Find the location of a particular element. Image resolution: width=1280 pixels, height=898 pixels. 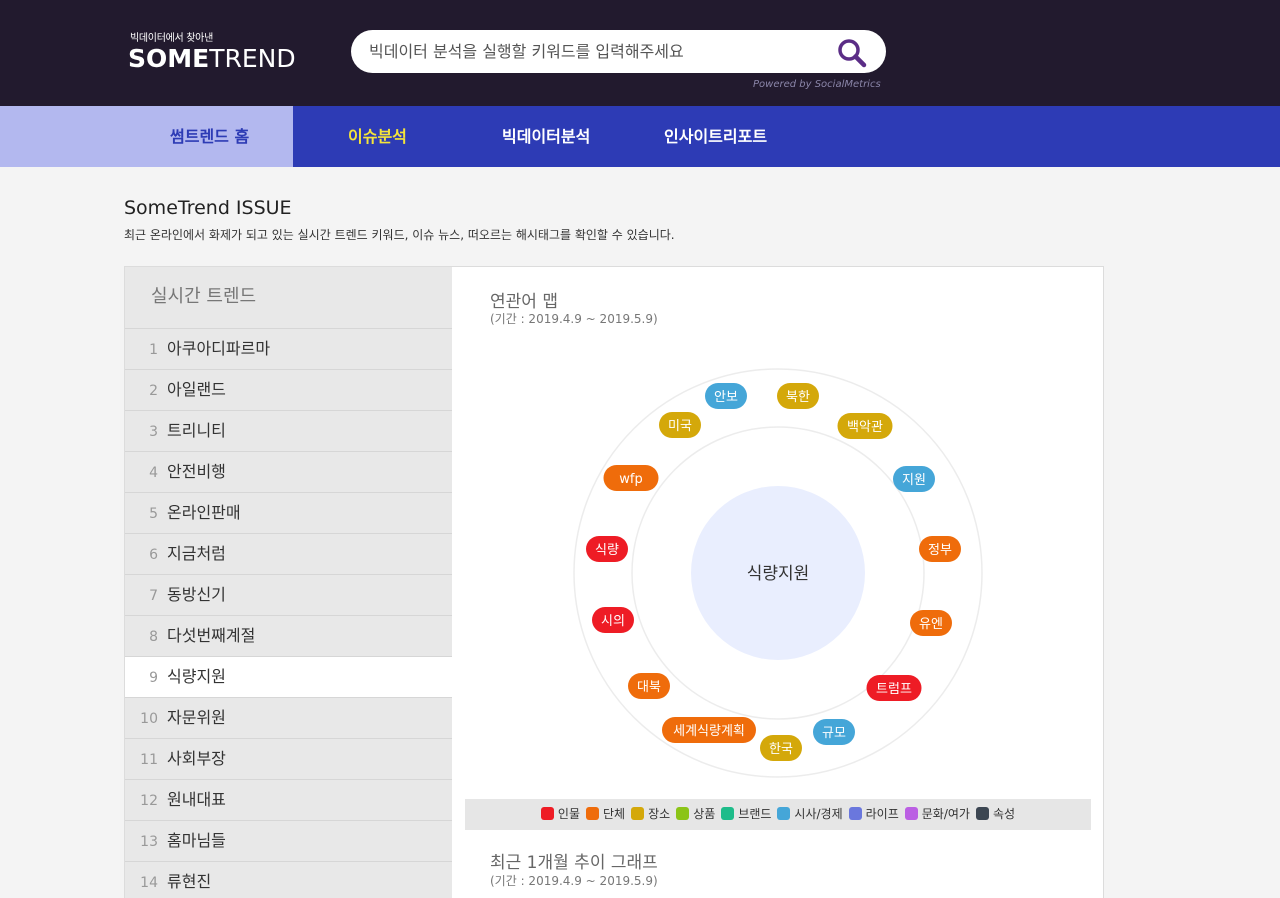

logo-some: SOME is located at coordinates (169, 58).